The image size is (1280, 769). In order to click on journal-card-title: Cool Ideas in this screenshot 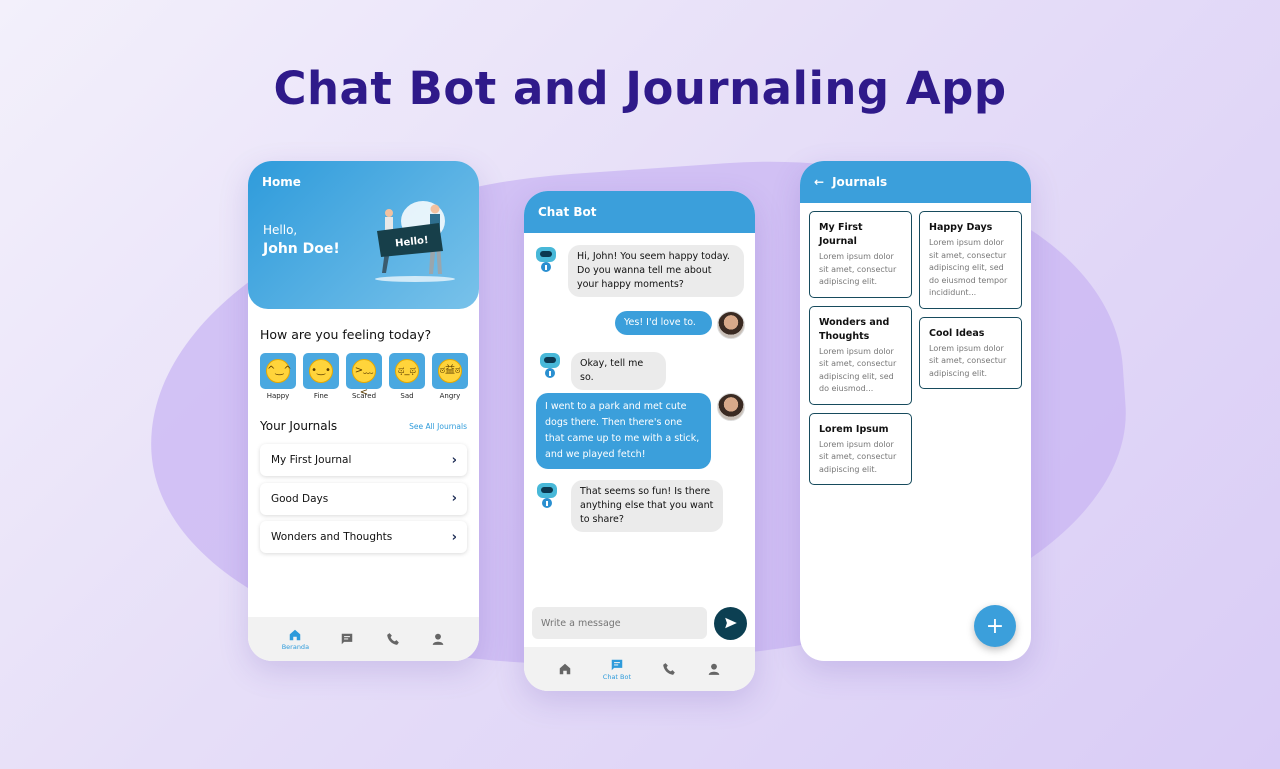, I will do `click(957, 333)`.